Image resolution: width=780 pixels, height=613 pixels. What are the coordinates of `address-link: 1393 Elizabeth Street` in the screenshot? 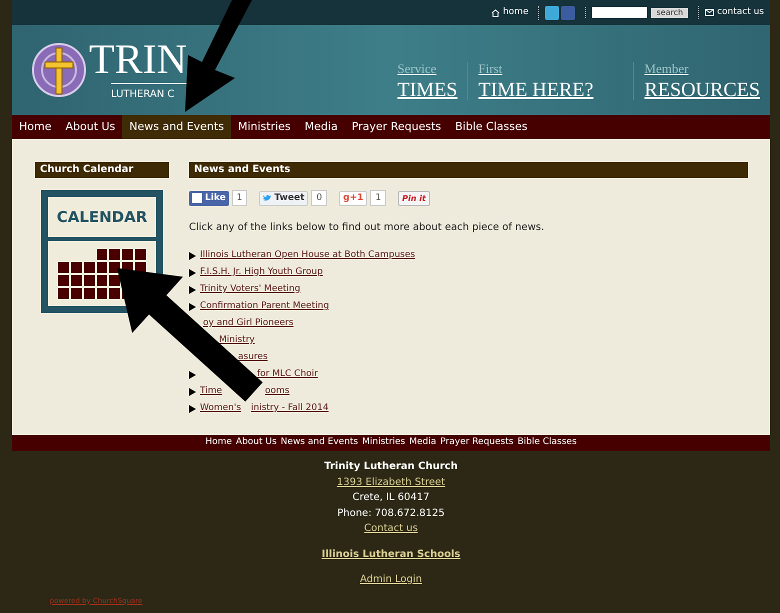 It's located at (391, 482).